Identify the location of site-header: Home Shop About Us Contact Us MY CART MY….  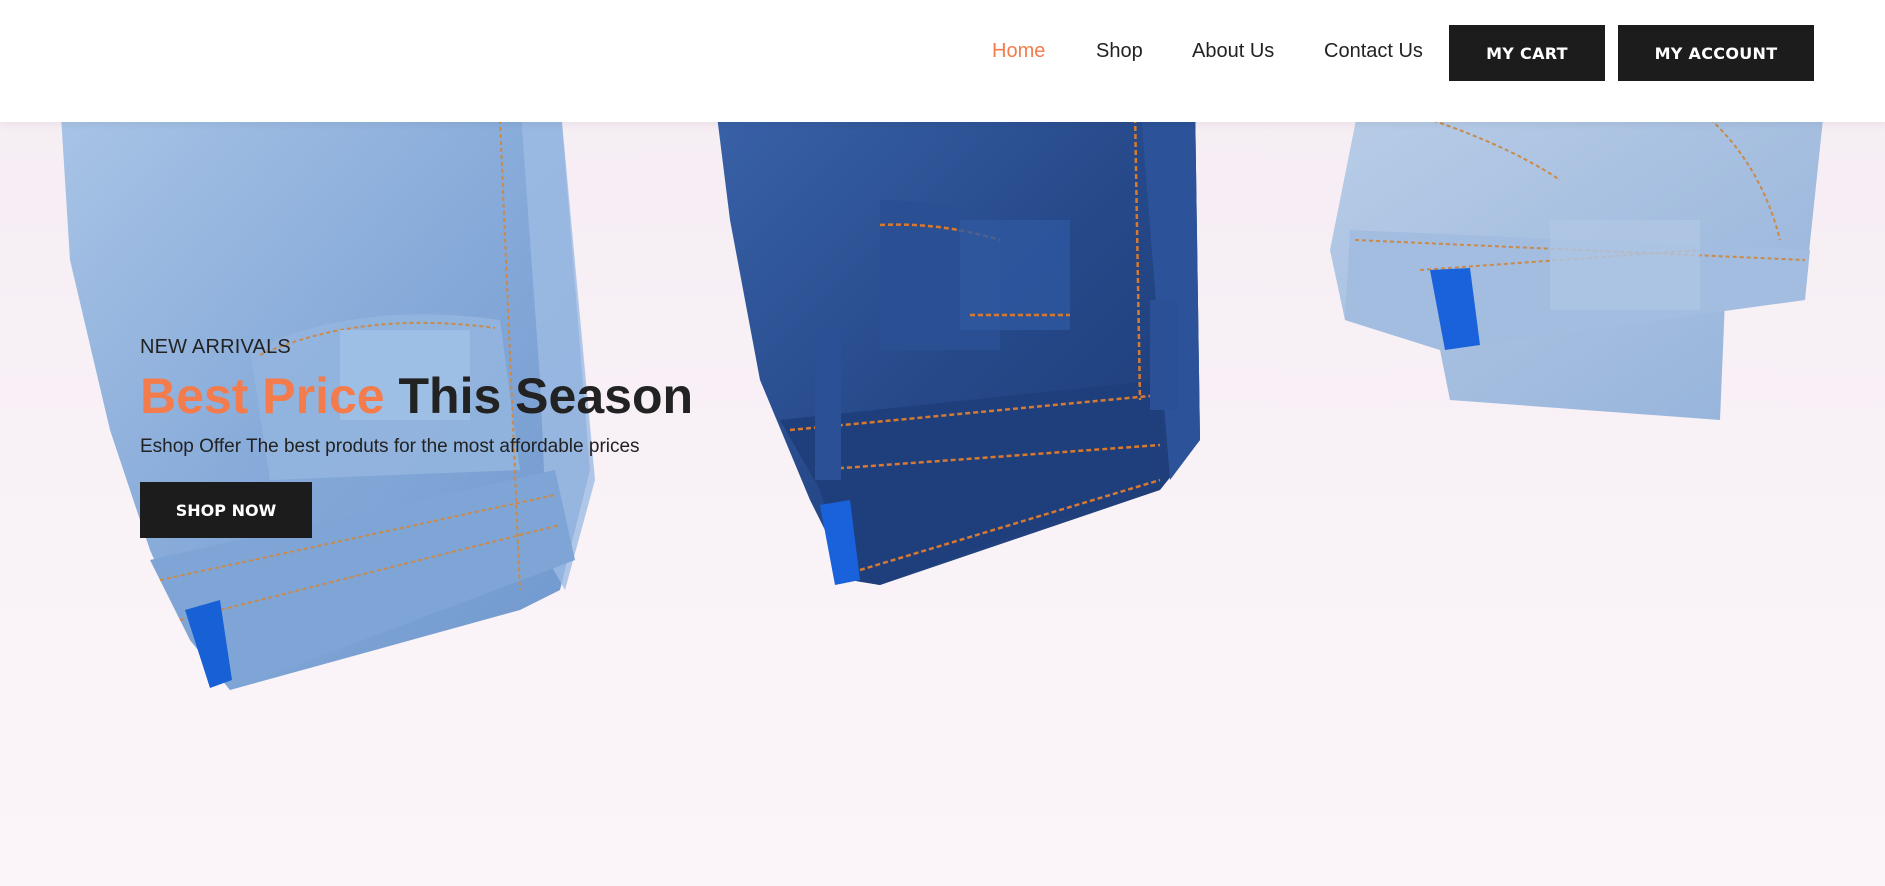
(942, 61).